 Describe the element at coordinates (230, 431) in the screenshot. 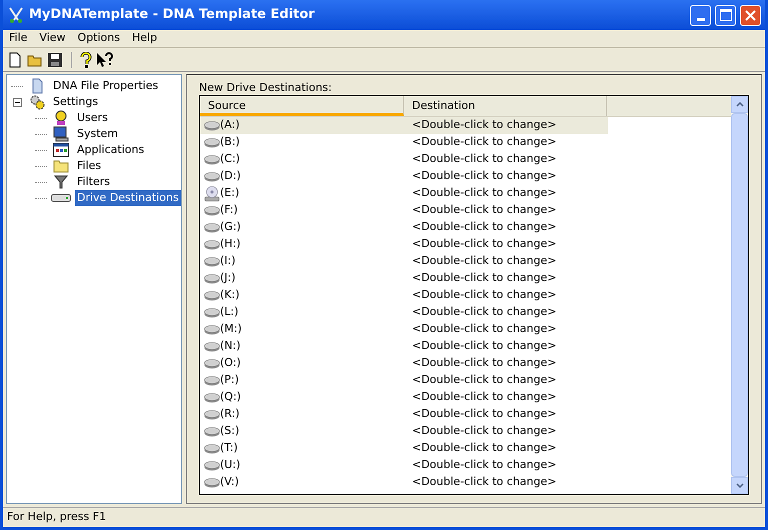

I see `table-cell-text: (S:)` at that location.